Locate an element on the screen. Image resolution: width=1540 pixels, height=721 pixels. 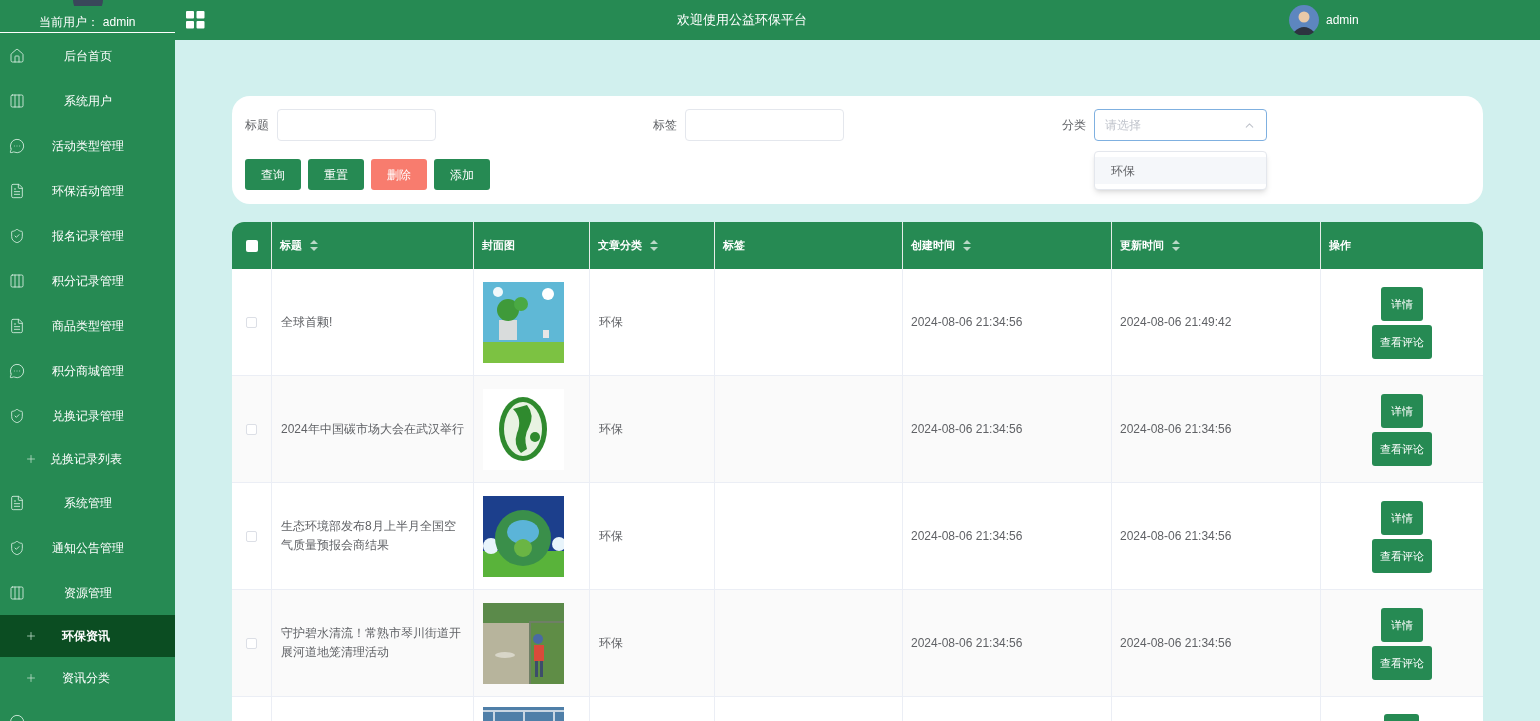
action-button: 添加 is located at coordinates (462, 174).